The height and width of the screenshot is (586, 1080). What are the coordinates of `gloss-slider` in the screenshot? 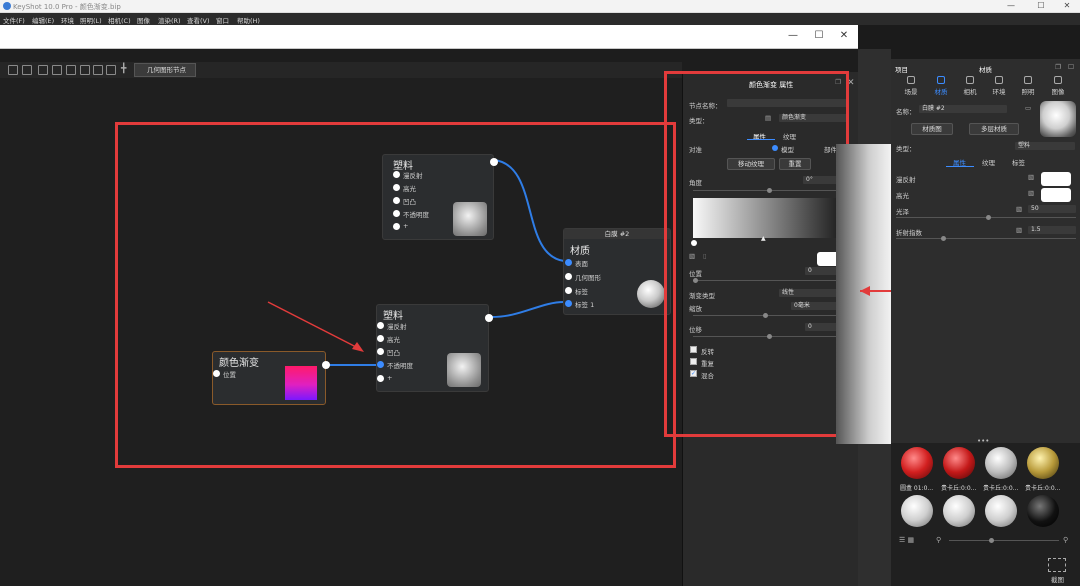 It's located at (986, 217).